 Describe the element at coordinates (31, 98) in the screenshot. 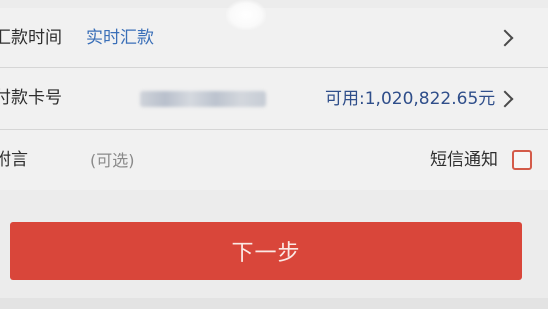

I see `payment-card-label: 付款卡号` at that location.